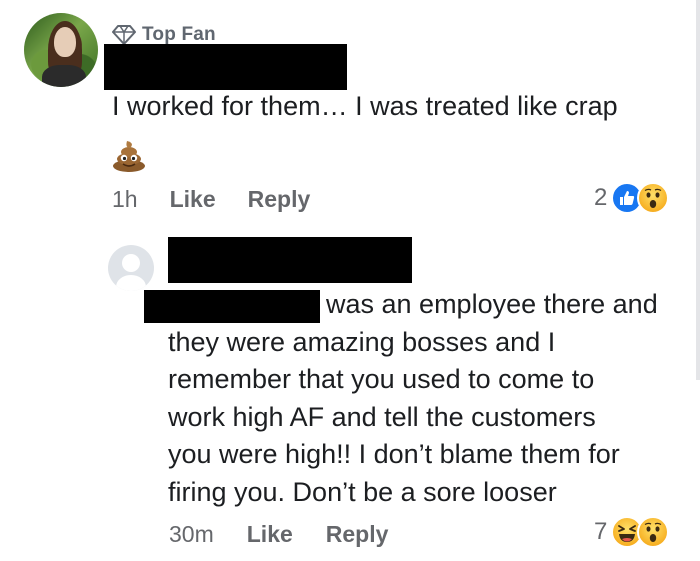 The image size is (700, 561). What do you see at coordinates (131, 268) in the screenshot?
I see `default-avatar-icon` at bounding box center [131, 268].